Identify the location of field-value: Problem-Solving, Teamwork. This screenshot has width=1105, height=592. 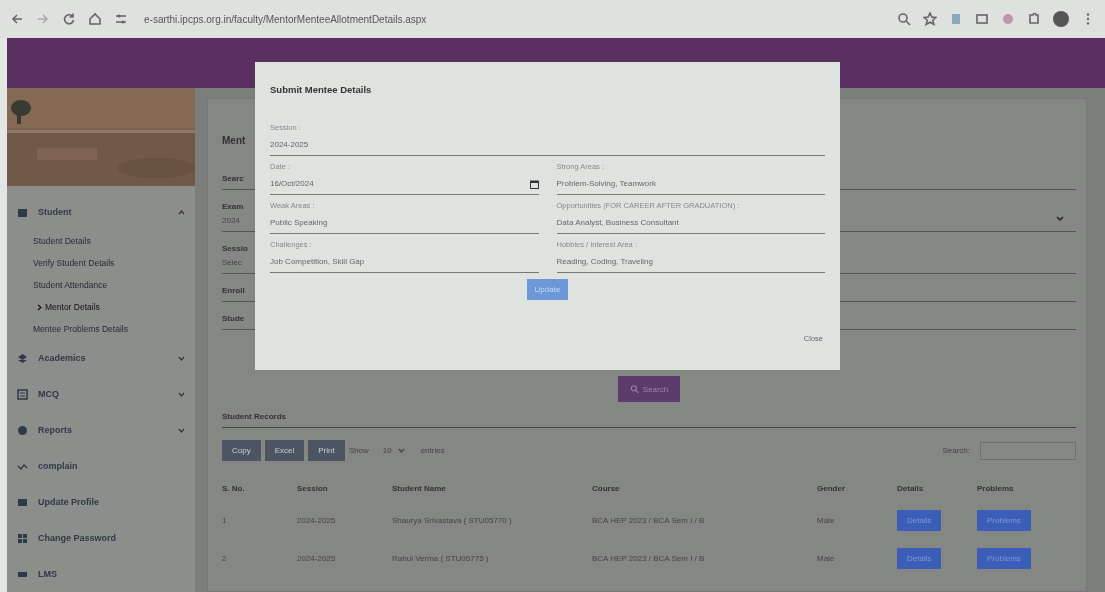
(606, 183).